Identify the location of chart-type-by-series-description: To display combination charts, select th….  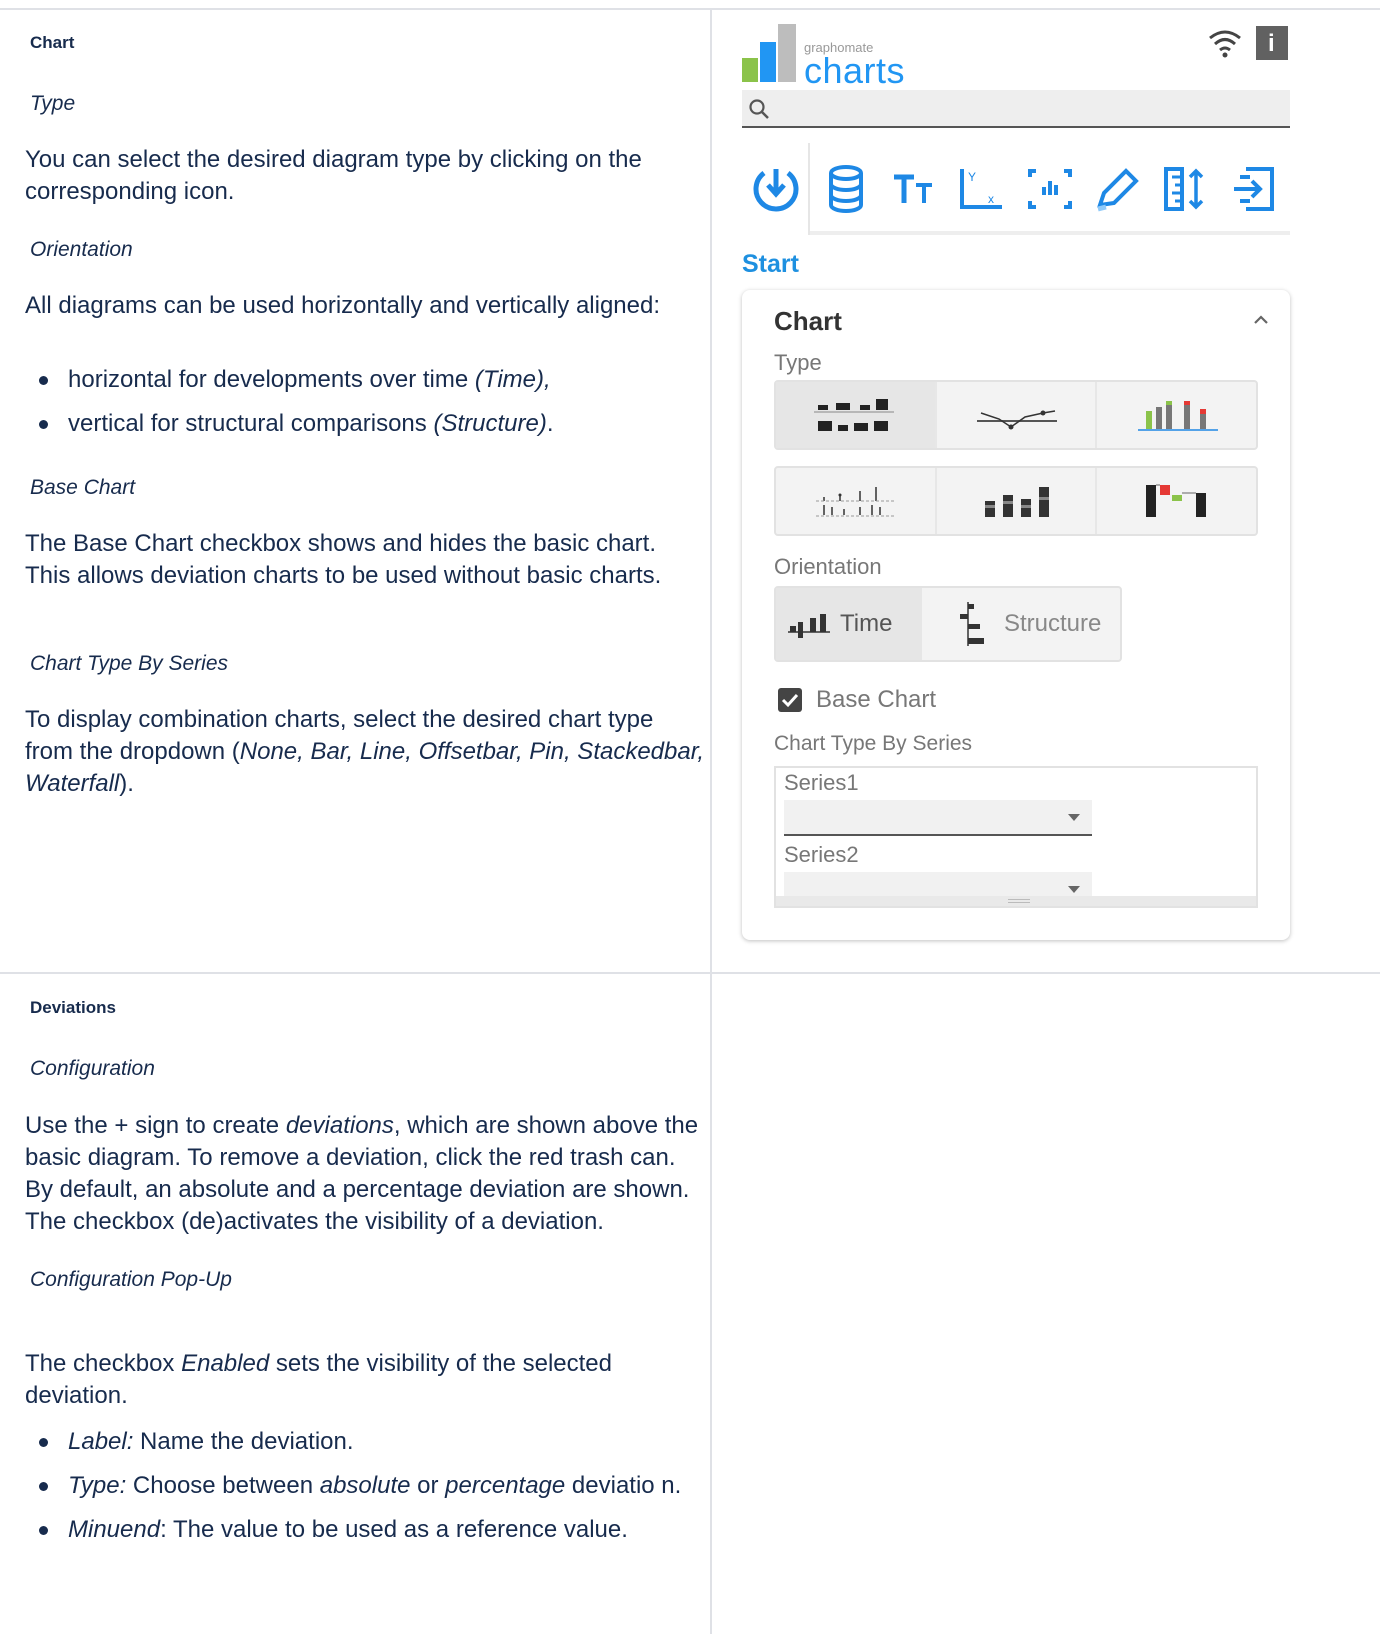
(365, 752).